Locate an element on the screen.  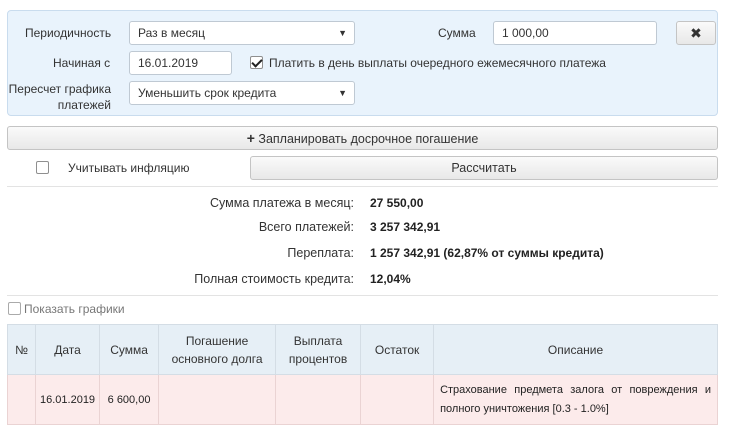
total-payments-label: Всего платежей: is located at coordinates (306, 227).